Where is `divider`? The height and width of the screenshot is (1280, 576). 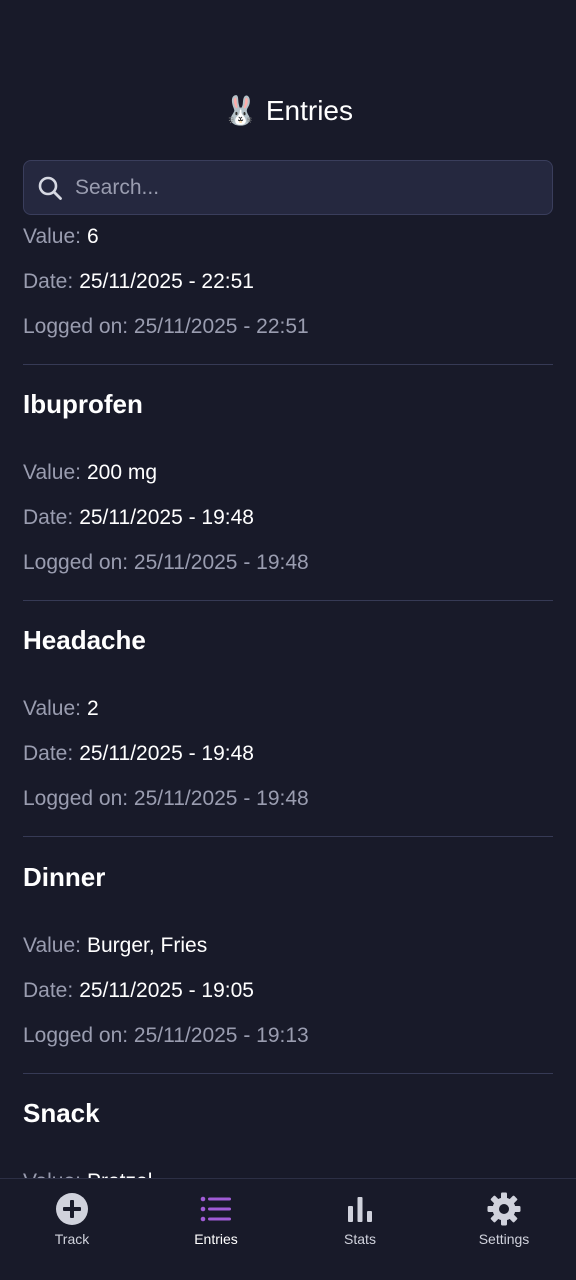
divider is located at coordinates (288, 836).